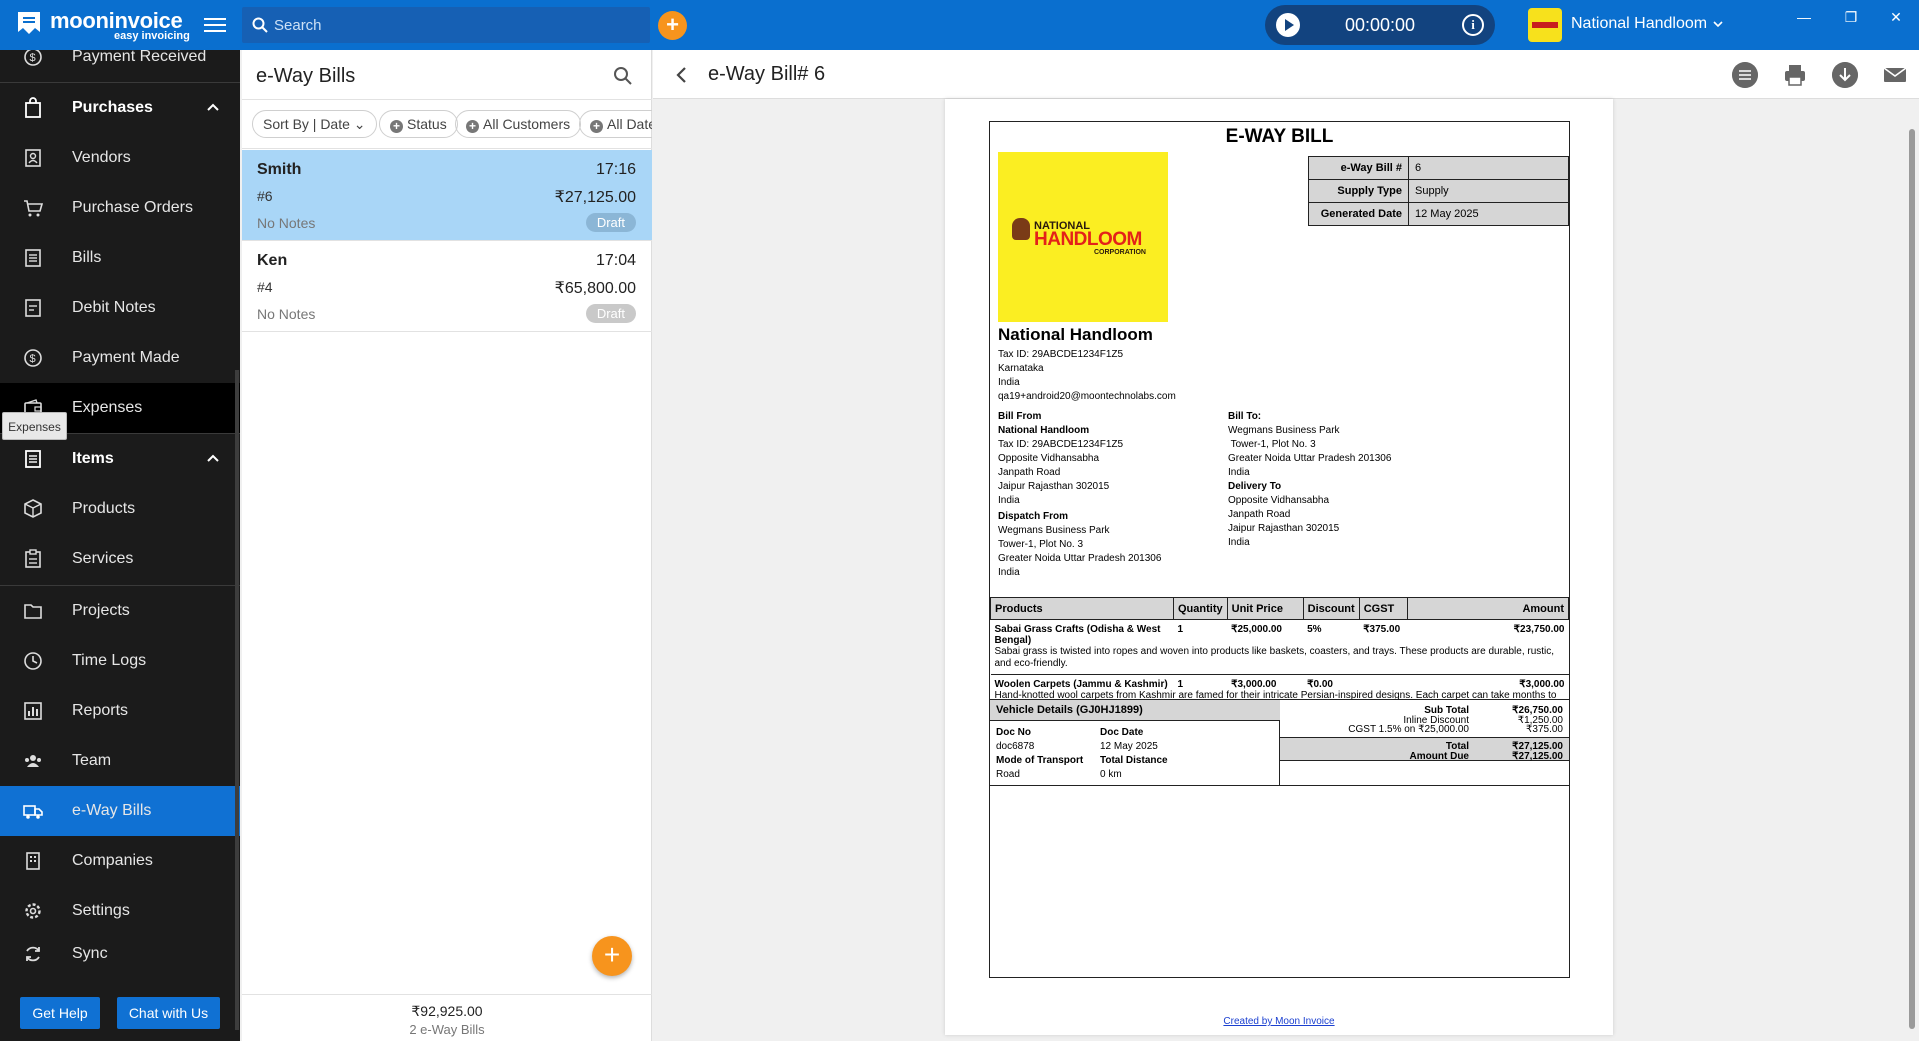 The image size is (1919, 1041). Describe the element at coordinates (112, 810) in the screenshot. I see `sidebar-label: e-Way Bills` at that location.